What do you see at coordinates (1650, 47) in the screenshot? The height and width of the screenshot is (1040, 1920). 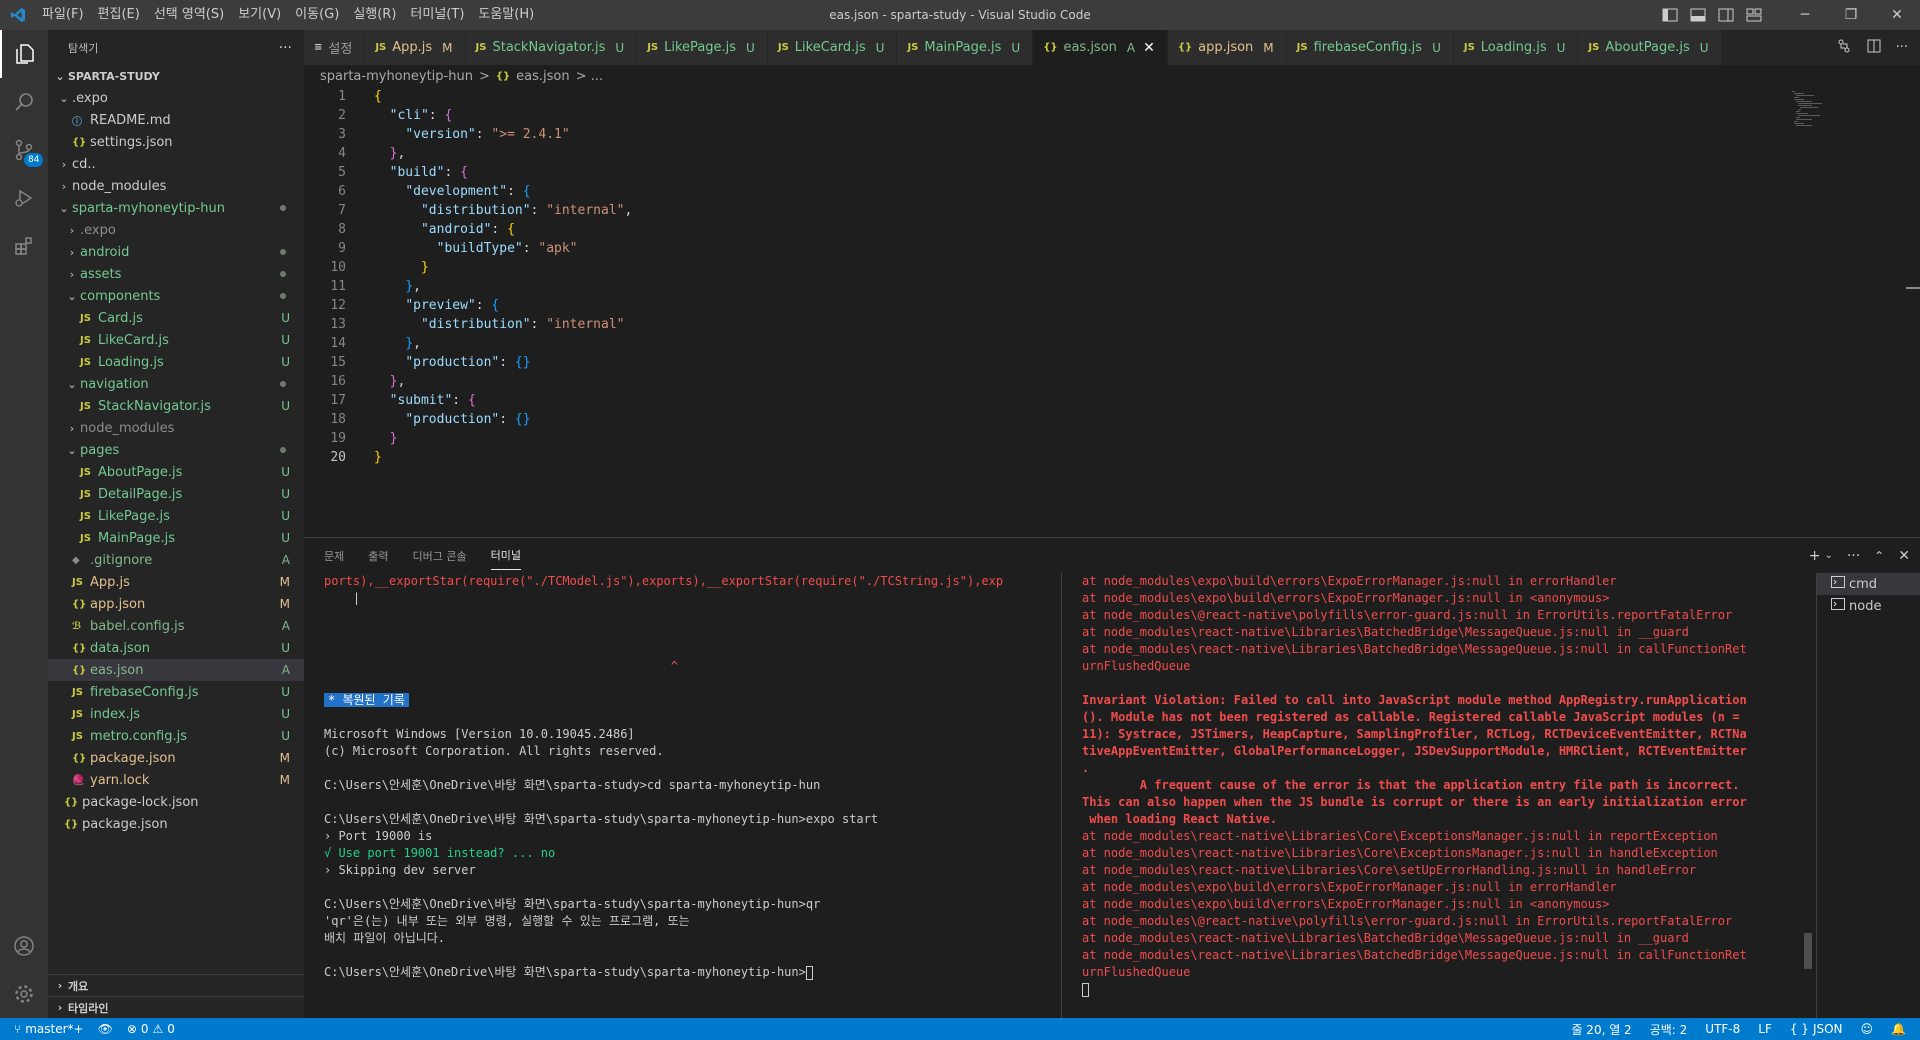 I see `editor-tab: JS AboutPage.js U` at bounding box center [1650, 47].